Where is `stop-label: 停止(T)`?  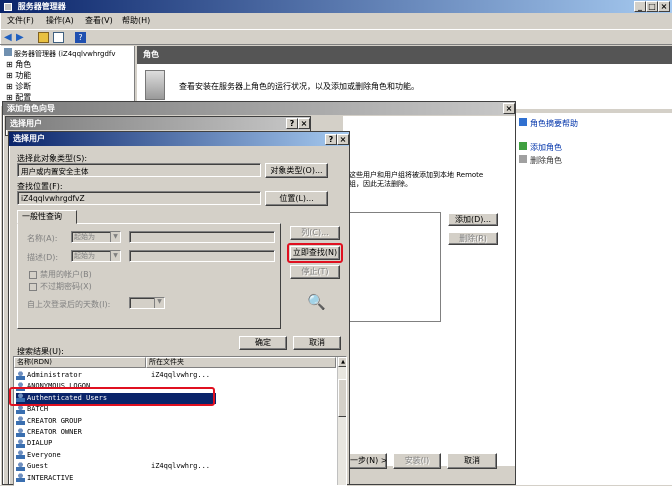
stop-label: 停止(T) is located at coordinates (315, 271).